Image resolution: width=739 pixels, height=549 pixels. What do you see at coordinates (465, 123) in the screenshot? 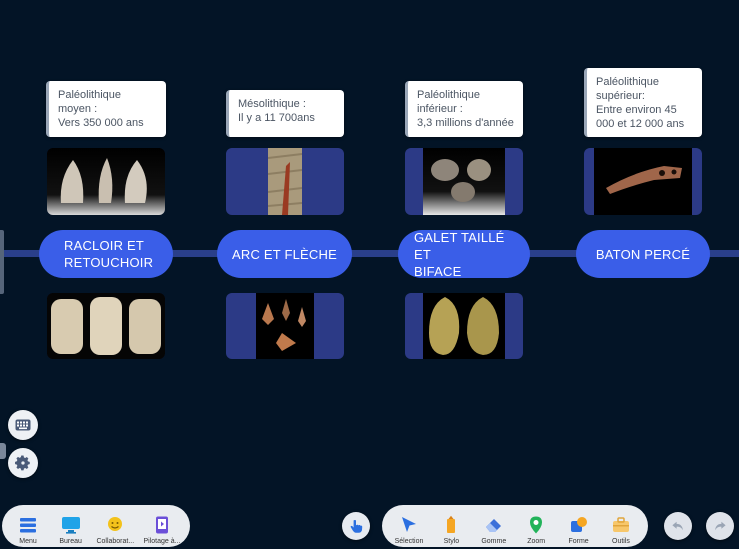
I see `info-line: 3,3 millions d'année` at bounding box center [465, 123].